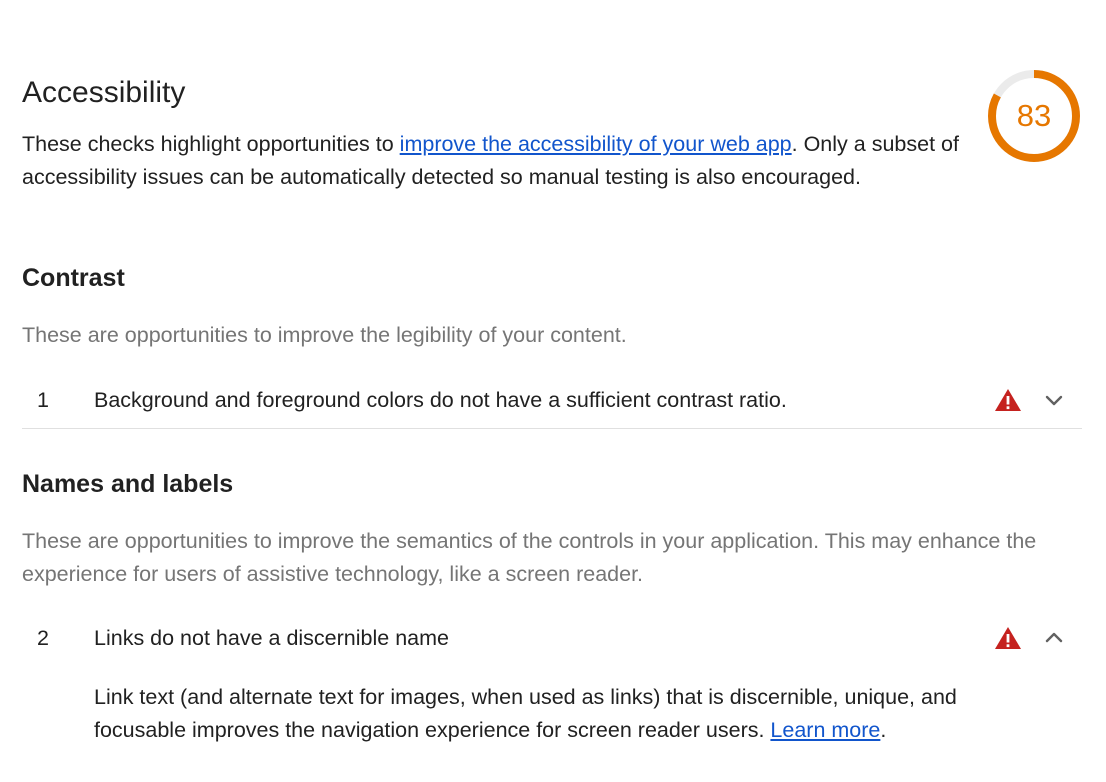  Describe the element at coordinates (211, 144) in the screenshot. I see `intro-text-before: These checks highlight opportunities to` at that location.